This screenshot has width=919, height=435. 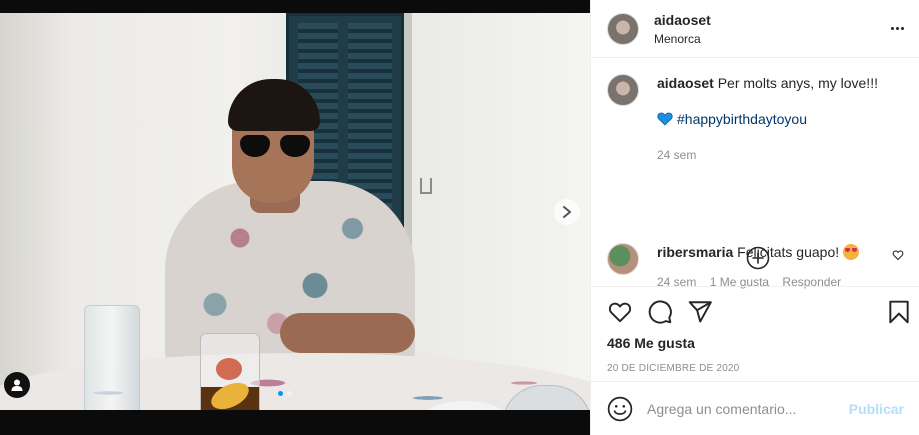 I want to click on add-comment-bar: Publicar, so click(x=755, y=408).